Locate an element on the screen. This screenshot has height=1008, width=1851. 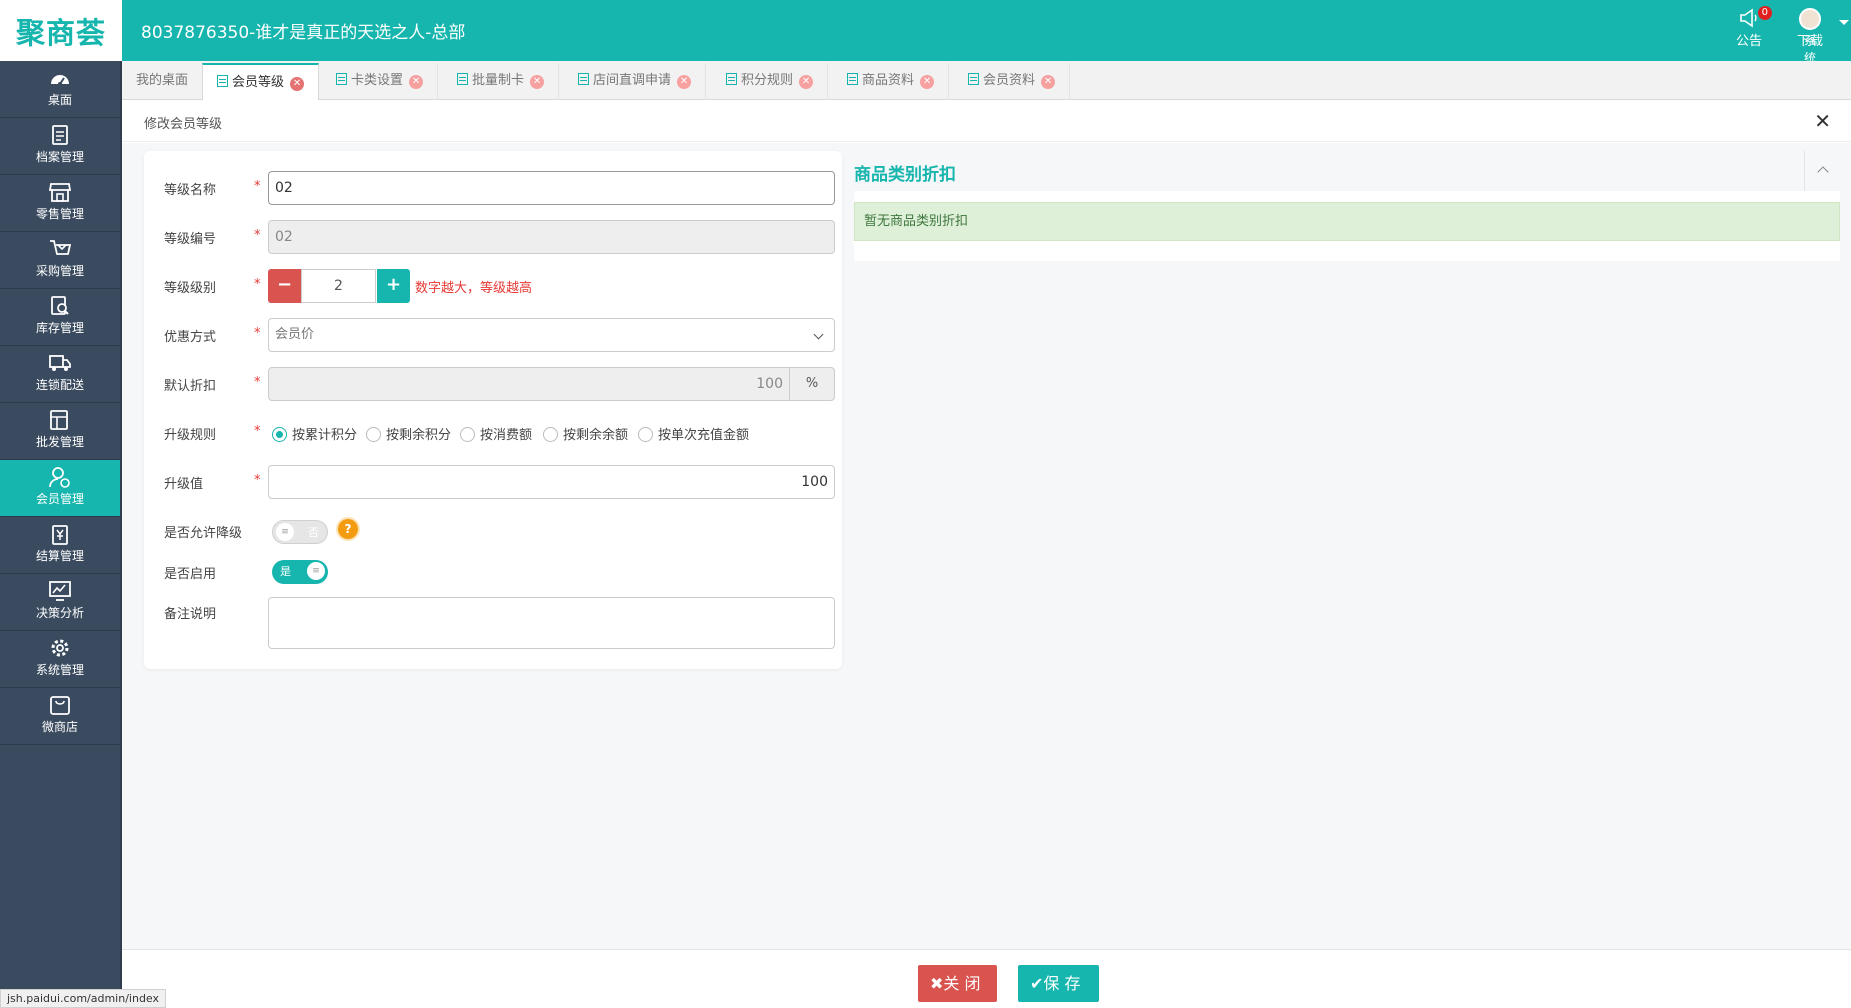
upgrade-value-label: 升级值 is located at coordinates (184, 484).